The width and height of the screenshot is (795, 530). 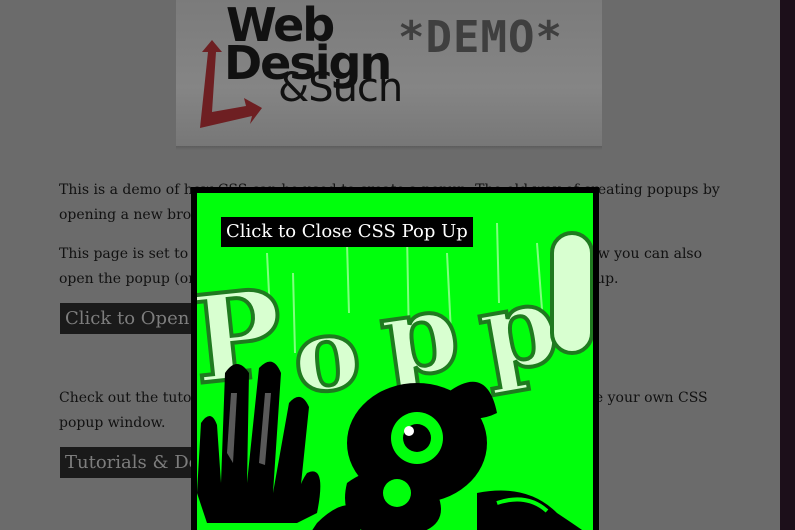 I want to click on close-popup-button: Click to Close CSS Pop Up, so click(x=347, y=232).